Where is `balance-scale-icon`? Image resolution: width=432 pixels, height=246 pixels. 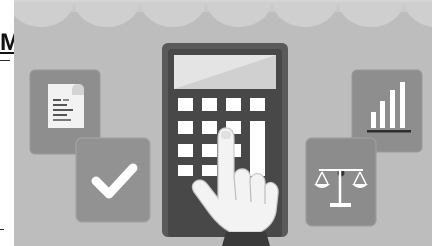 balance-scale-icon is located at coordinates (341, 182).